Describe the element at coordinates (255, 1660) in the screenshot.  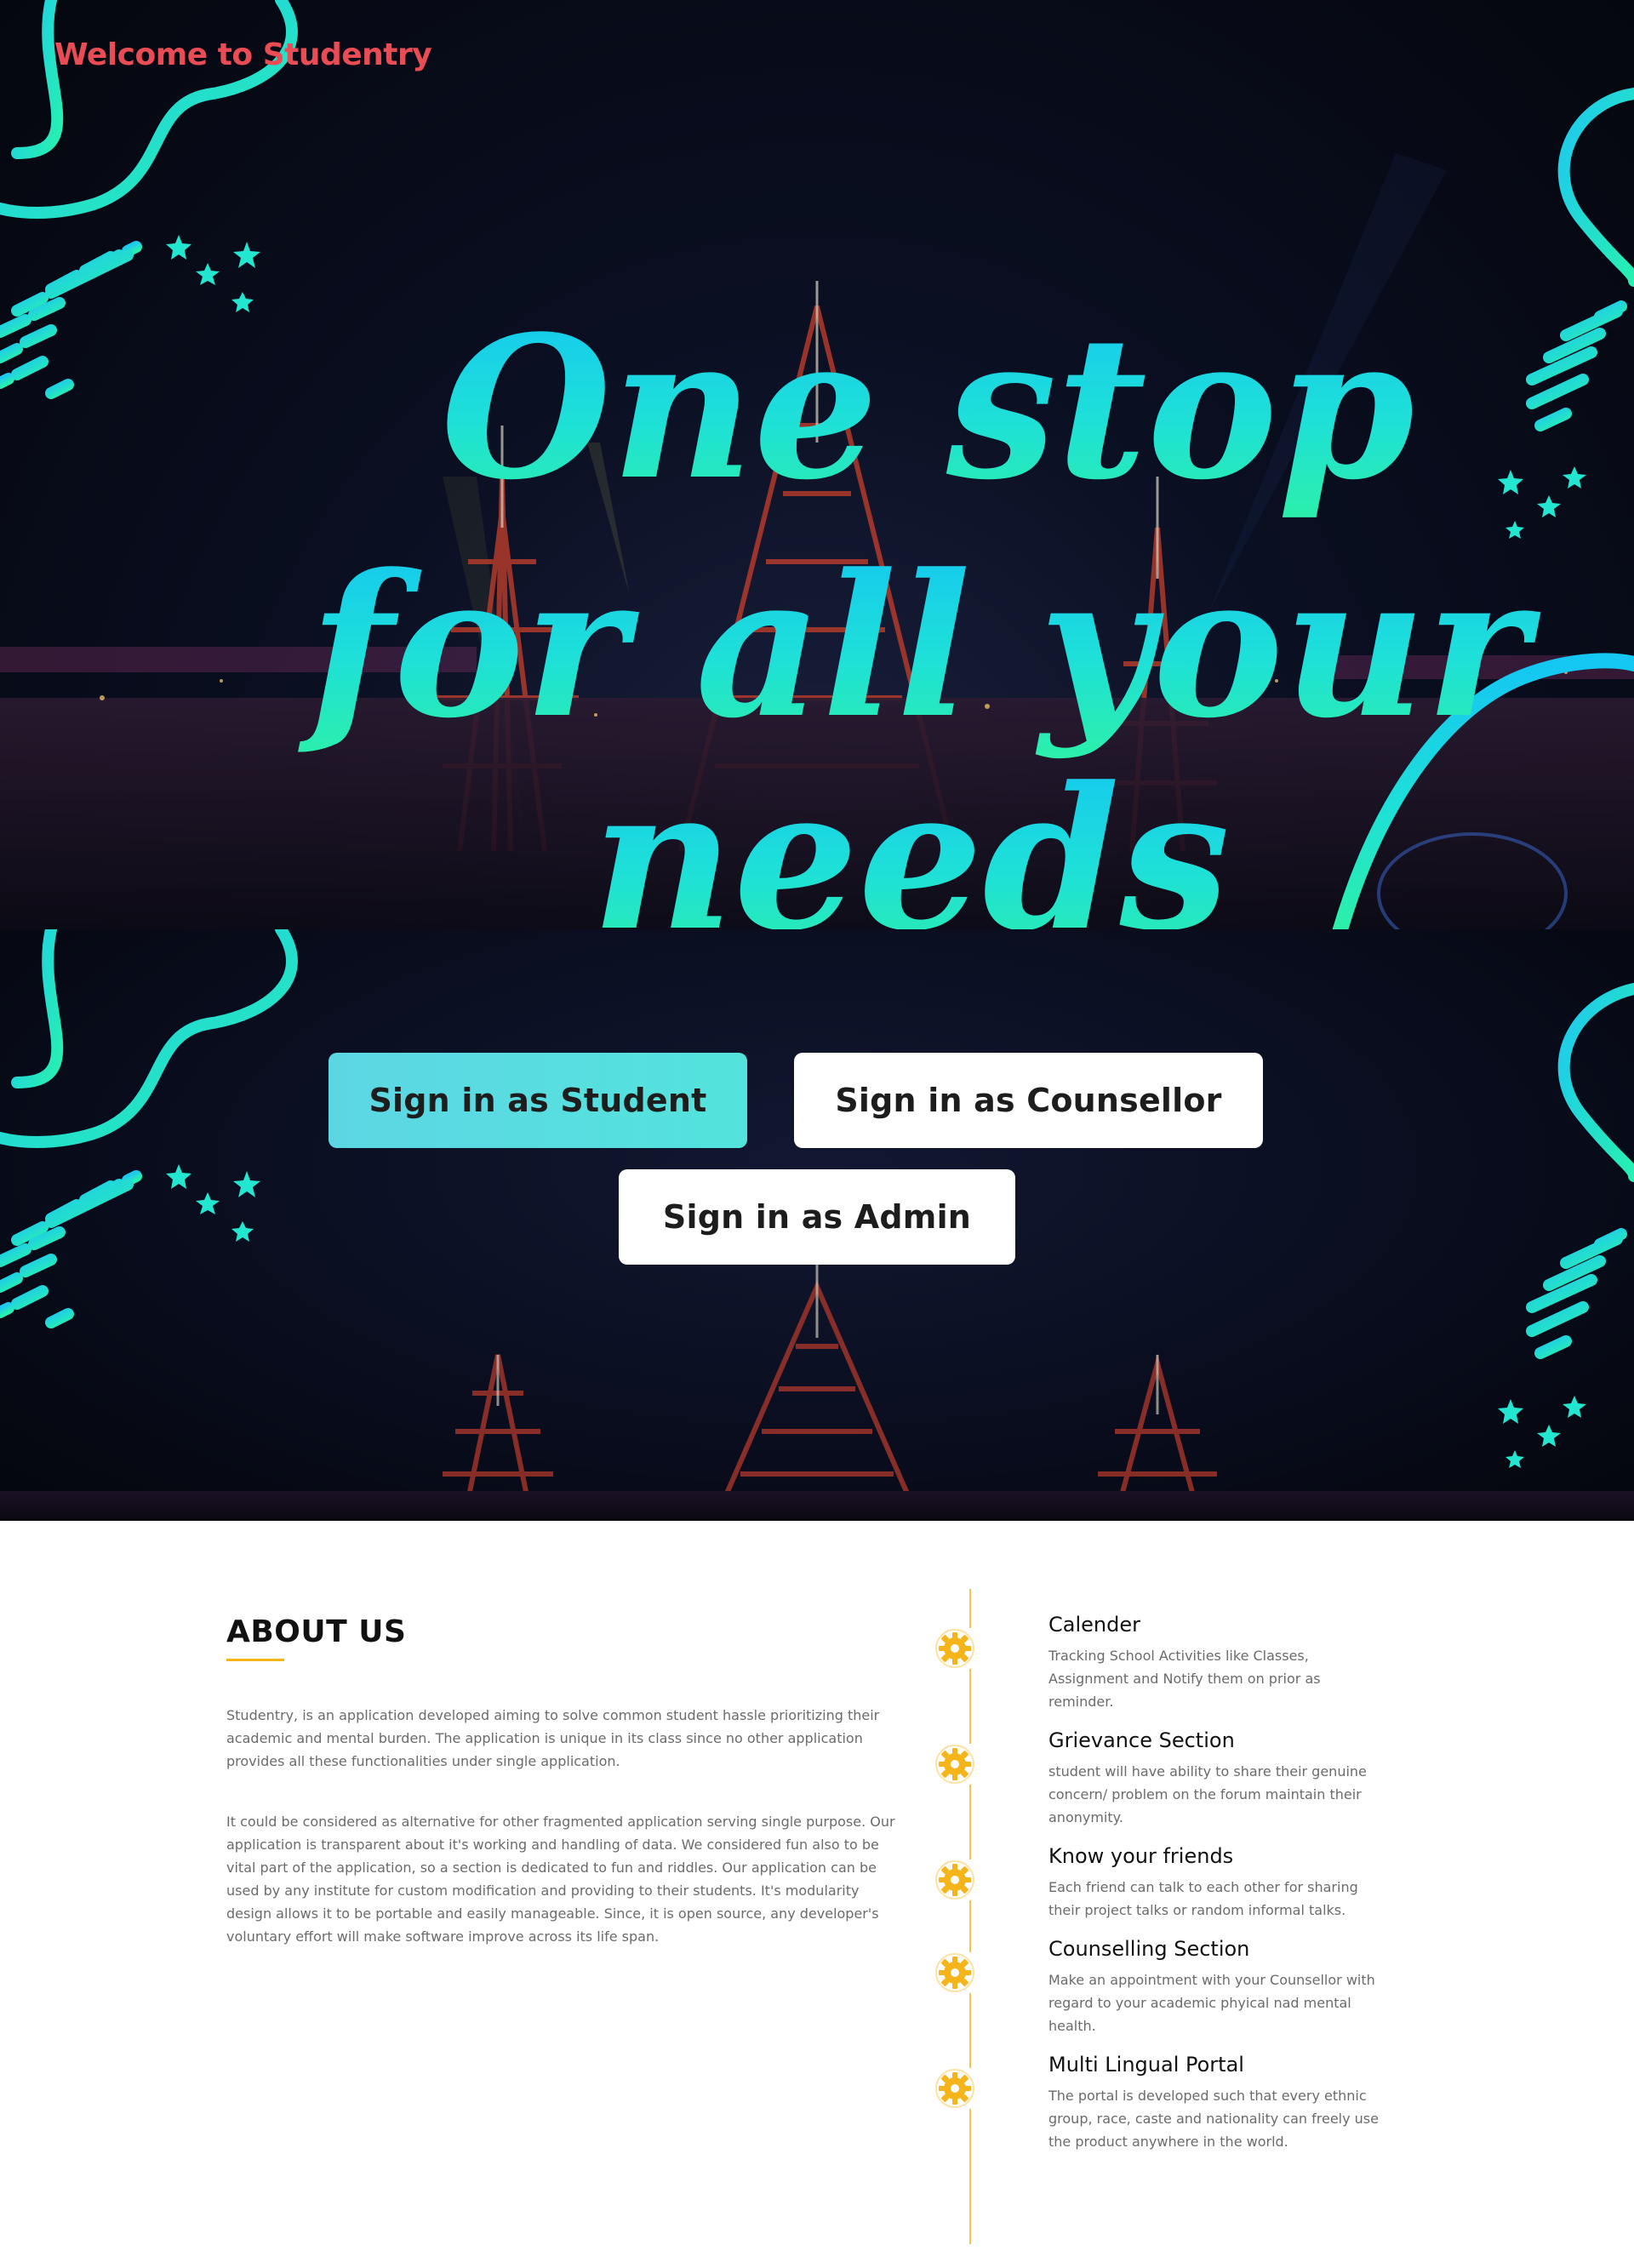
I see `about-title-underline` at that location.